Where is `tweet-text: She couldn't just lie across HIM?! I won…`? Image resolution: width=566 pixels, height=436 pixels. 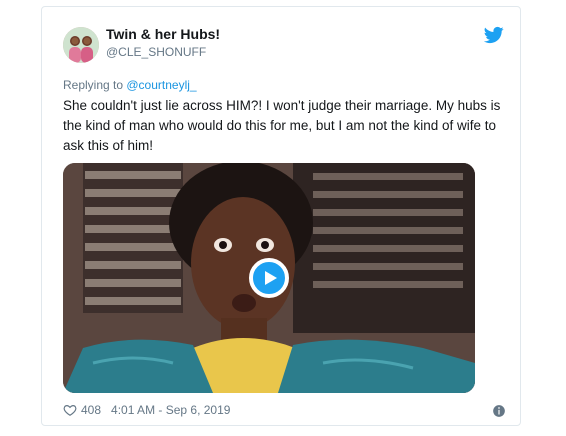 tweet-text: She couldn't just lie across HIM?! I won… is located at coordinates (282, 125).